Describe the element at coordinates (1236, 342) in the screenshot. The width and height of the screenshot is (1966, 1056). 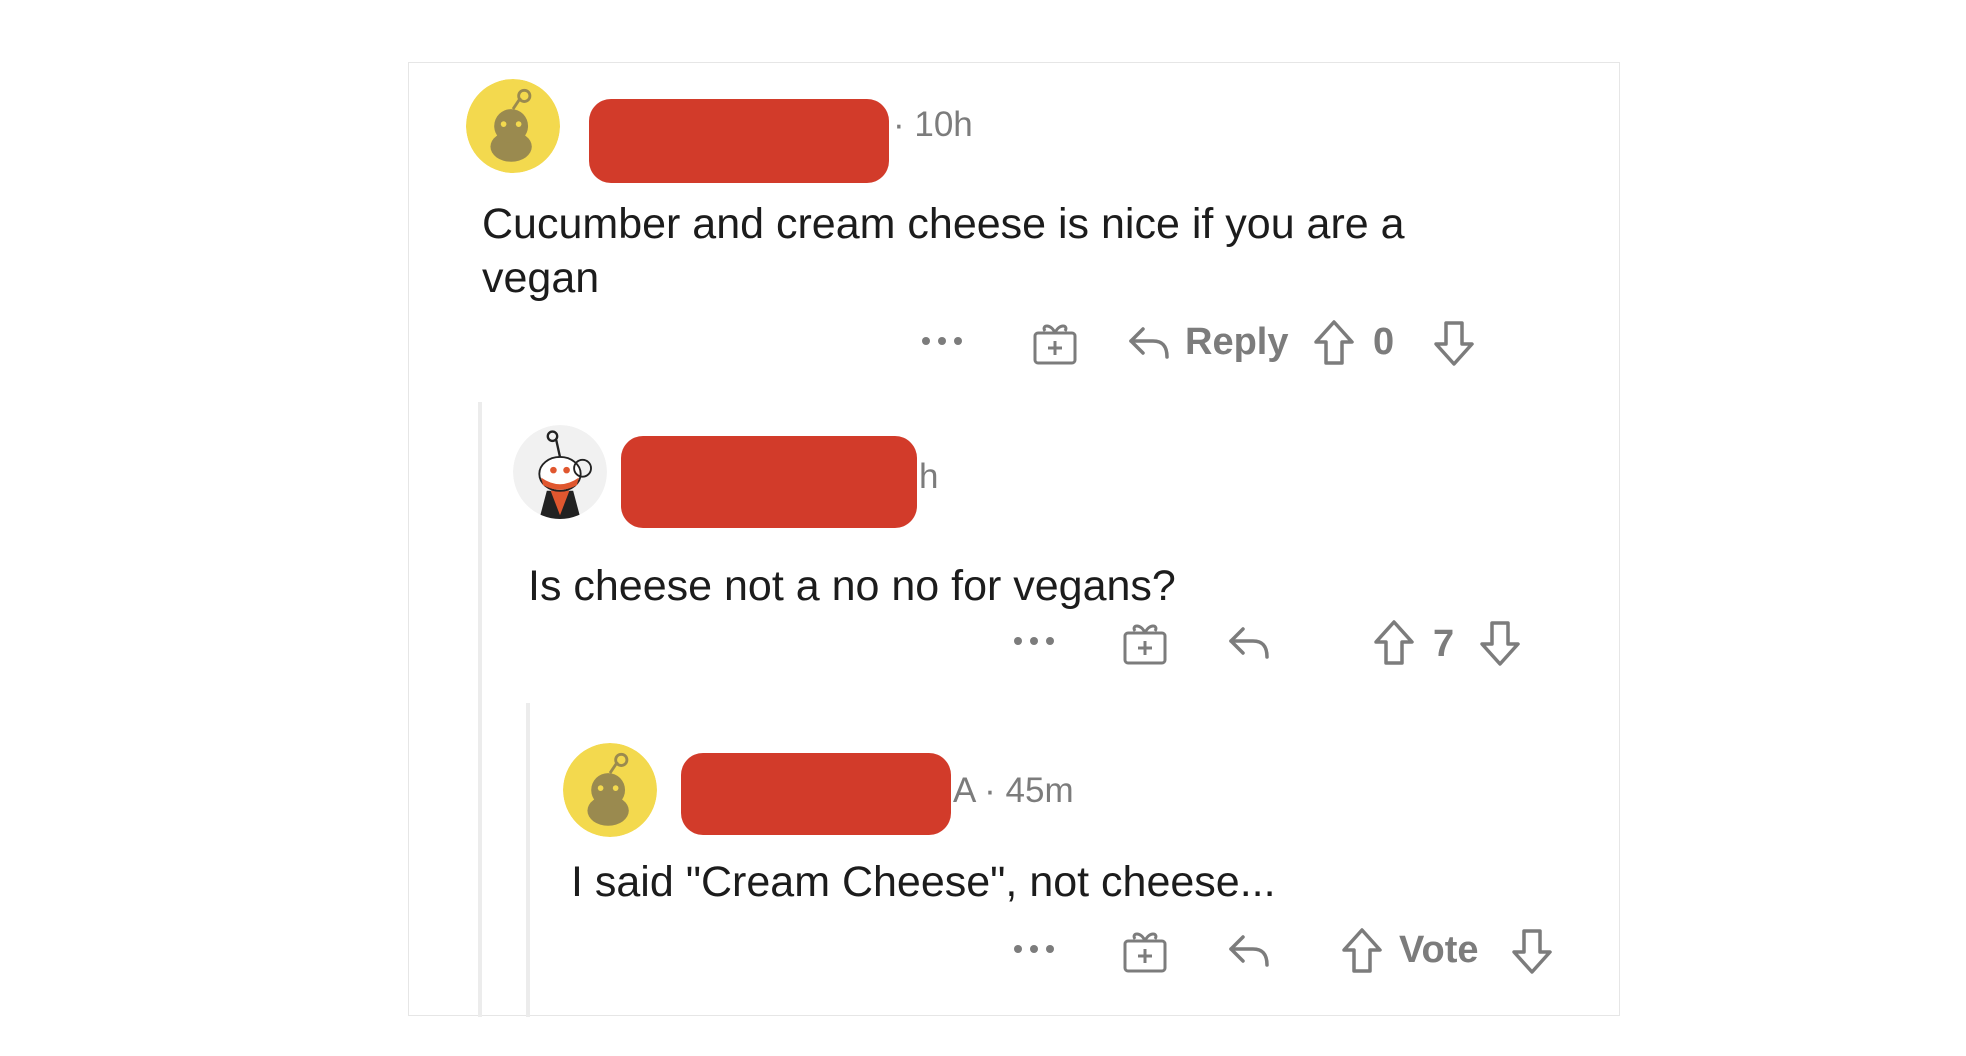
I see `reply-label: Reply` at that location.